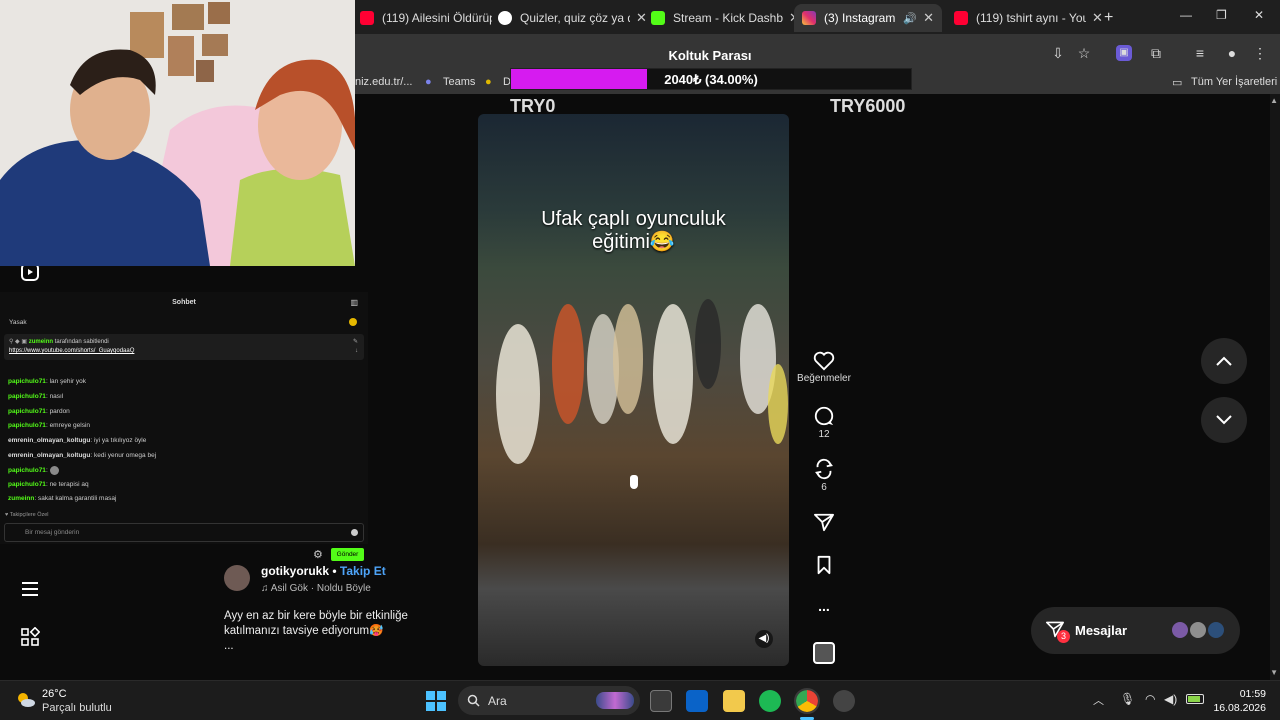 Image resolution: width=1280 pixels, height=720 pixels. Describe the element at coordinates (1063, 636) in the screenshot. I see `messages-badge: 3` at that location.